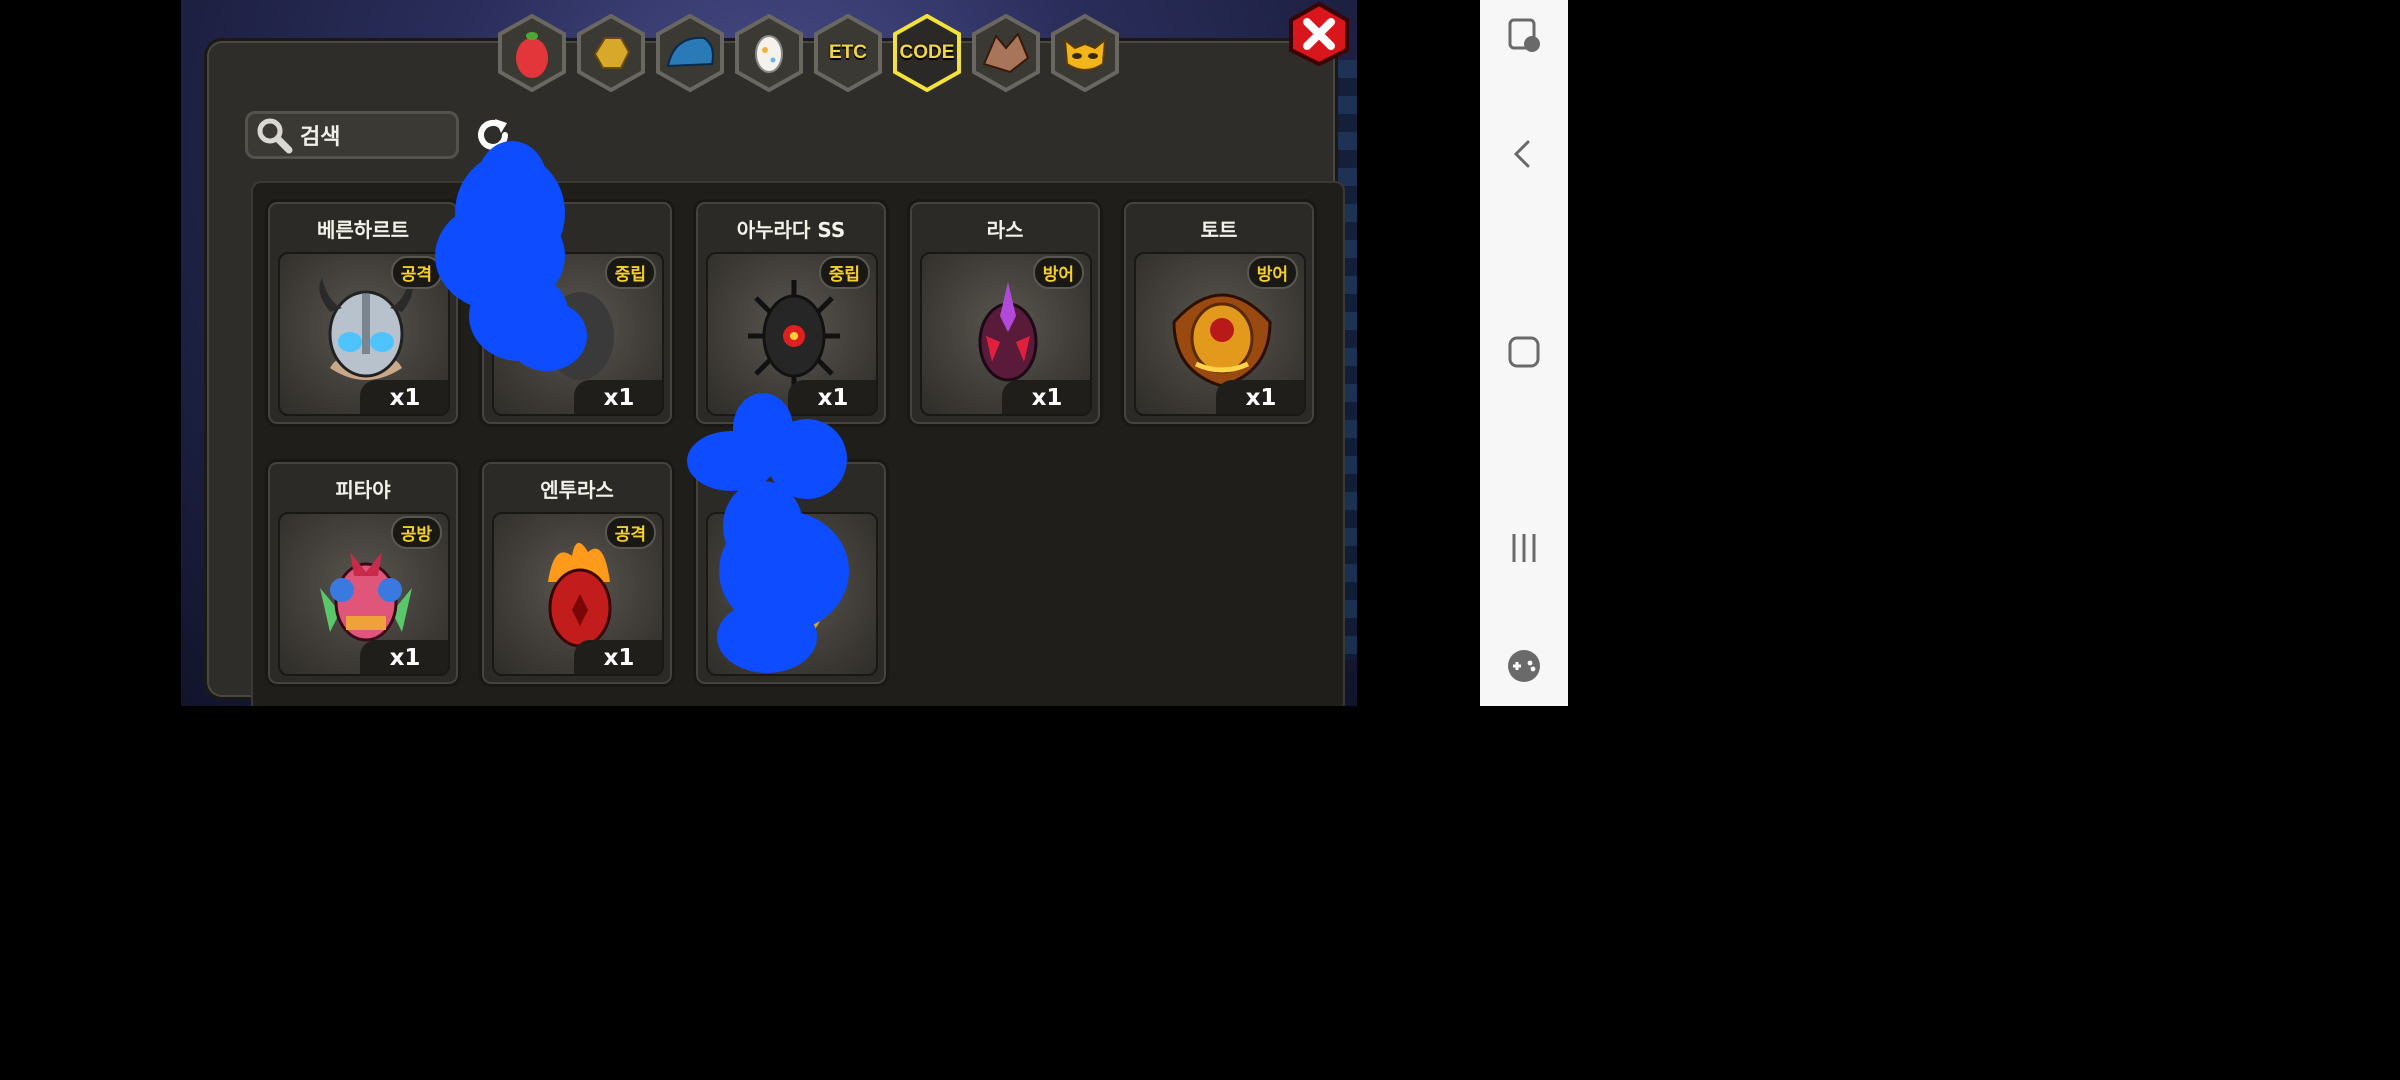  What do you see at coordinates (577, 490) in the screenshot?
I see `item-name: 엔투라스` at bounding box center [577, 490].